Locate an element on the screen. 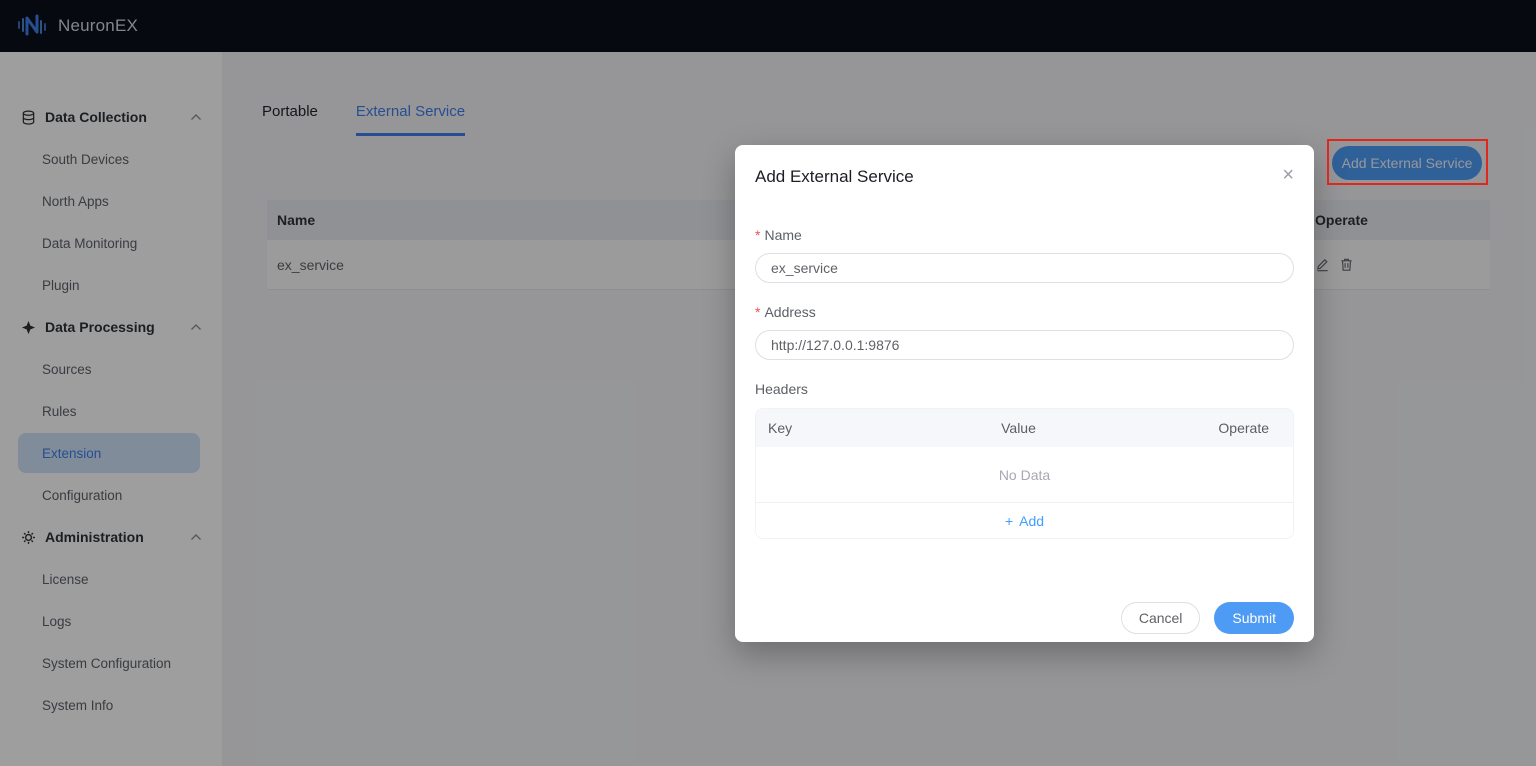 The width and height of the screenshot is (1536, 766). column-header-value: Value is located at coordinates (1018, 428).